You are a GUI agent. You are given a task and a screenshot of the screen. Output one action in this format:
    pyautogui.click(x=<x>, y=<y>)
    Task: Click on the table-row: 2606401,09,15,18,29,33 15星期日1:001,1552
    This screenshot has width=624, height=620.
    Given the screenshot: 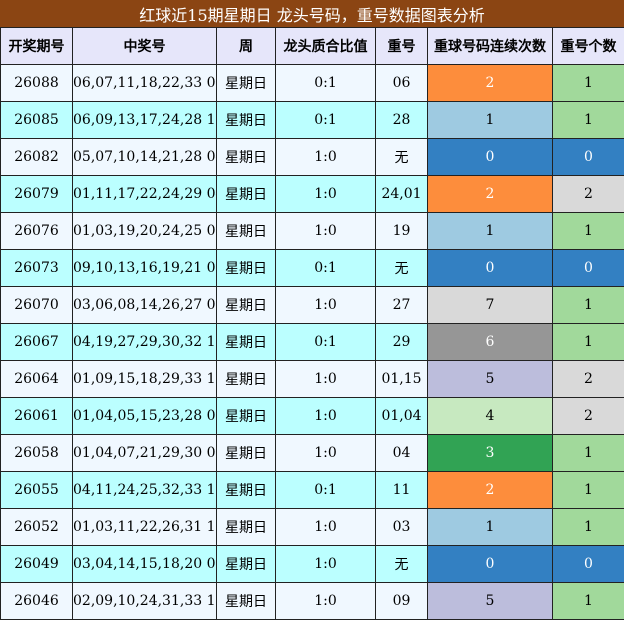 What is the action you would take?
    pyautogui.click(x=312, y=379)
    